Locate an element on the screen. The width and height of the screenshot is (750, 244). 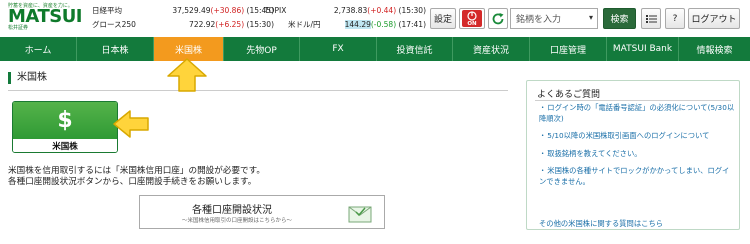
us-stocks-button-label: 米国株 is located at coordinates (65, 145).